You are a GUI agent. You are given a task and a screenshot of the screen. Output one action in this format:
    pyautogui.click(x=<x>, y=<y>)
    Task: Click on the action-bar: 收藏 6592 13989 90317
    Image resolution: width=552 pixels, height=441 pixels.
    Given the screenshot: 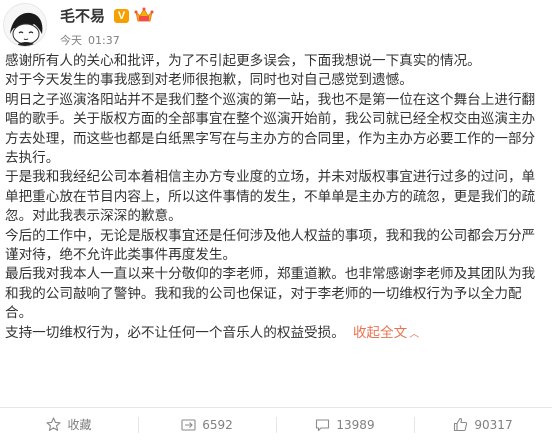 What is the action you would take?
    pyautogui.click(x=276, y=424)
    